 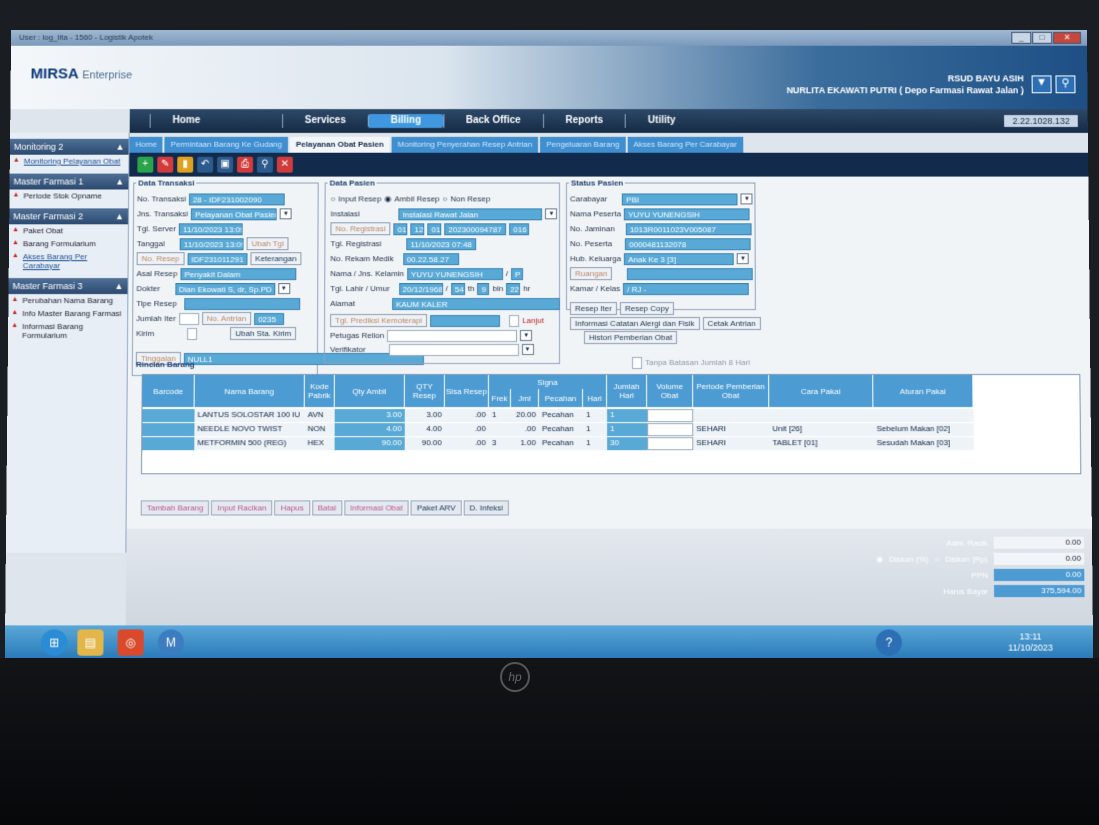 What do you see at coordinates (475, 229) in the screenshot?
I see `reg-field: 202300094787` at bounding box center [475, 229].